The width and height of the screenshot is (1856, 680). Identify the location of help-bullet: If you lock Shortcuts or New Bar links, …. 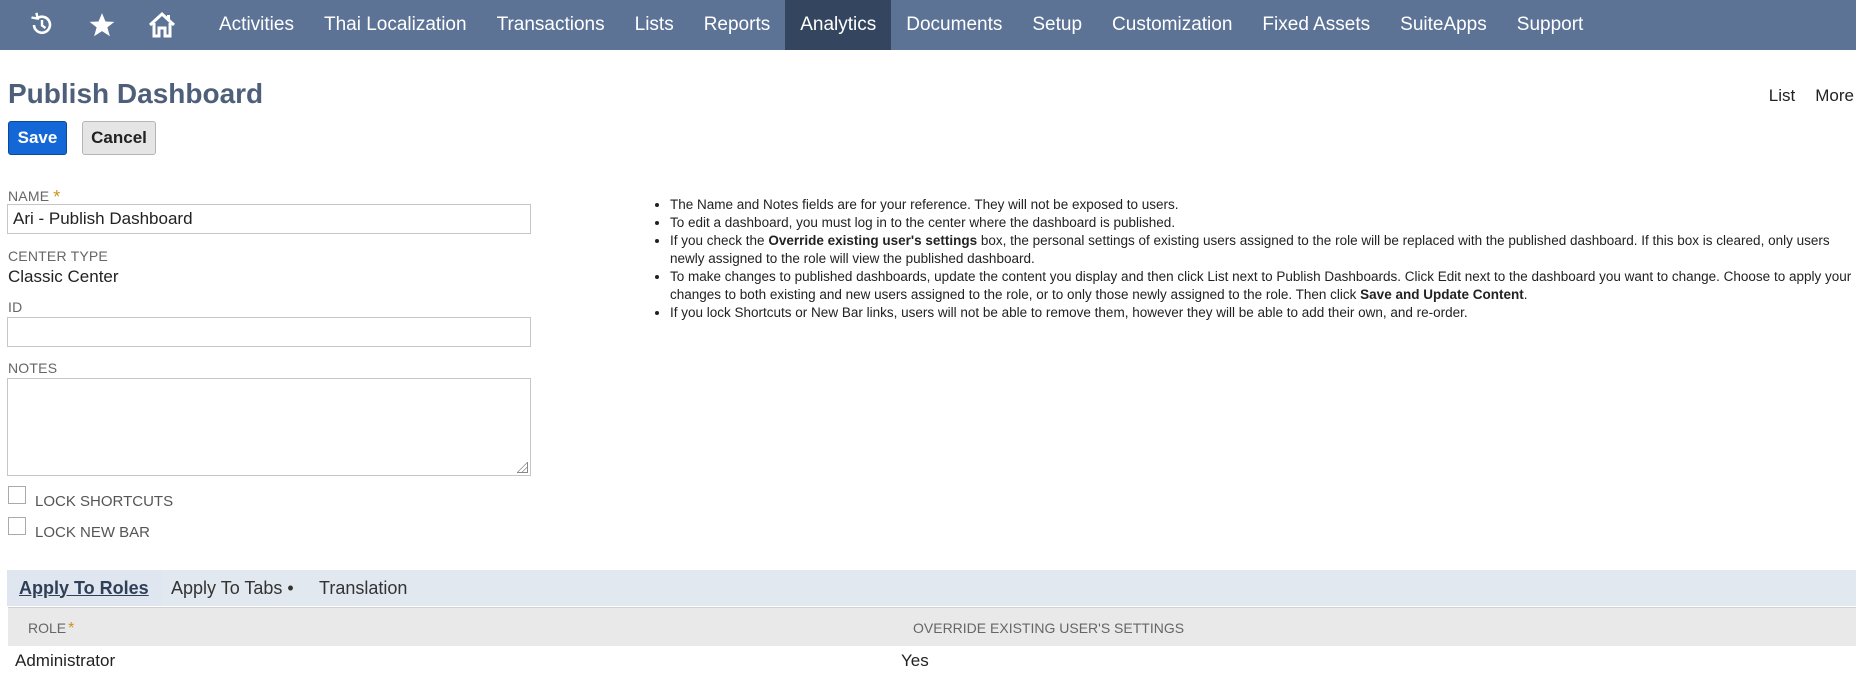
(1263, 313).